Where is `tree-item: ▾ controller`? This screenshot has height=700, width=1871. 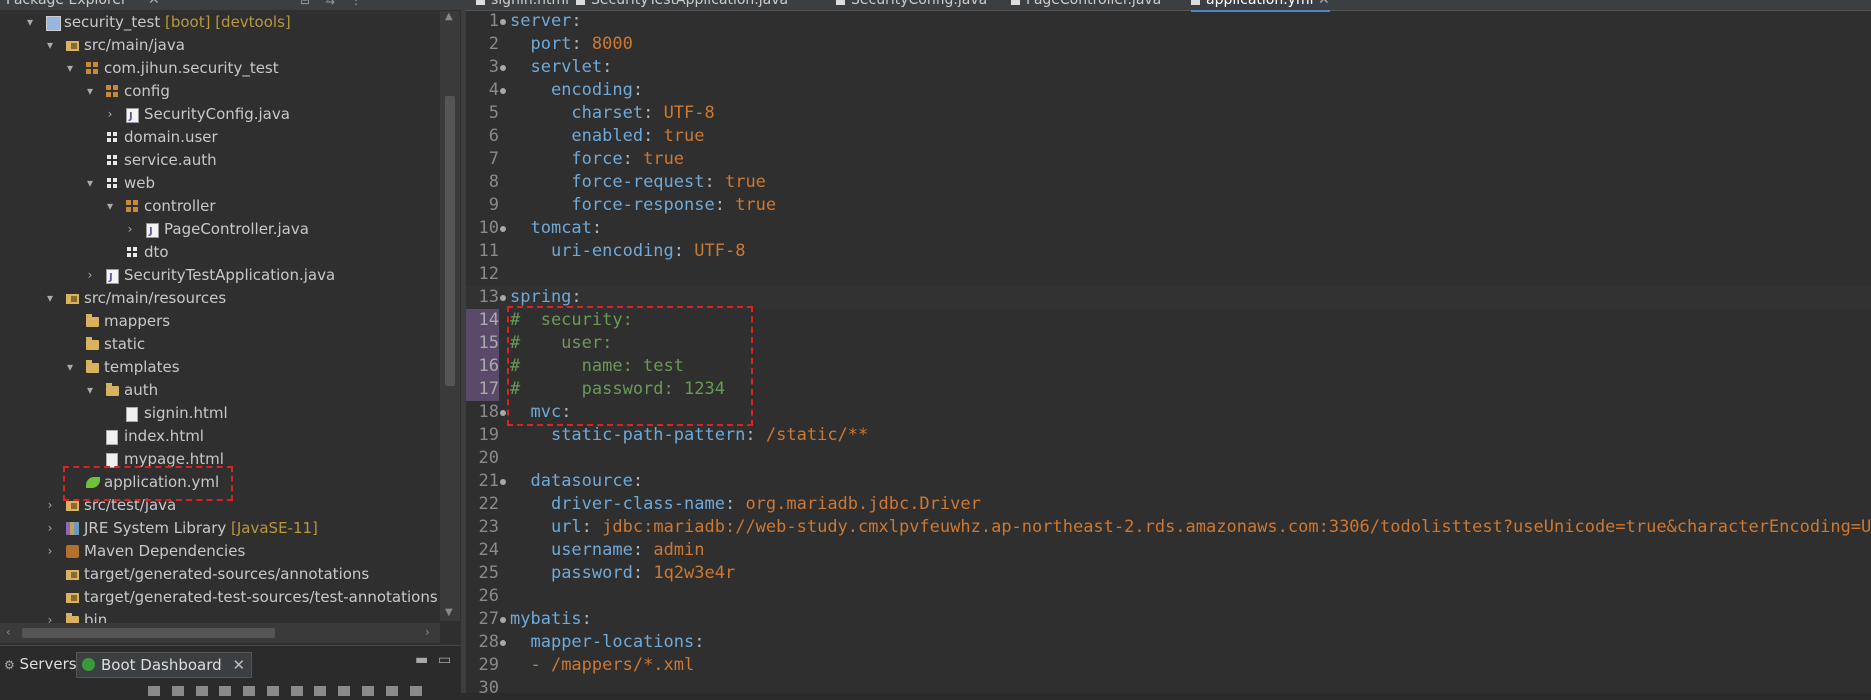
tree-item: ▾ controller is located at coordinates (220, 206).